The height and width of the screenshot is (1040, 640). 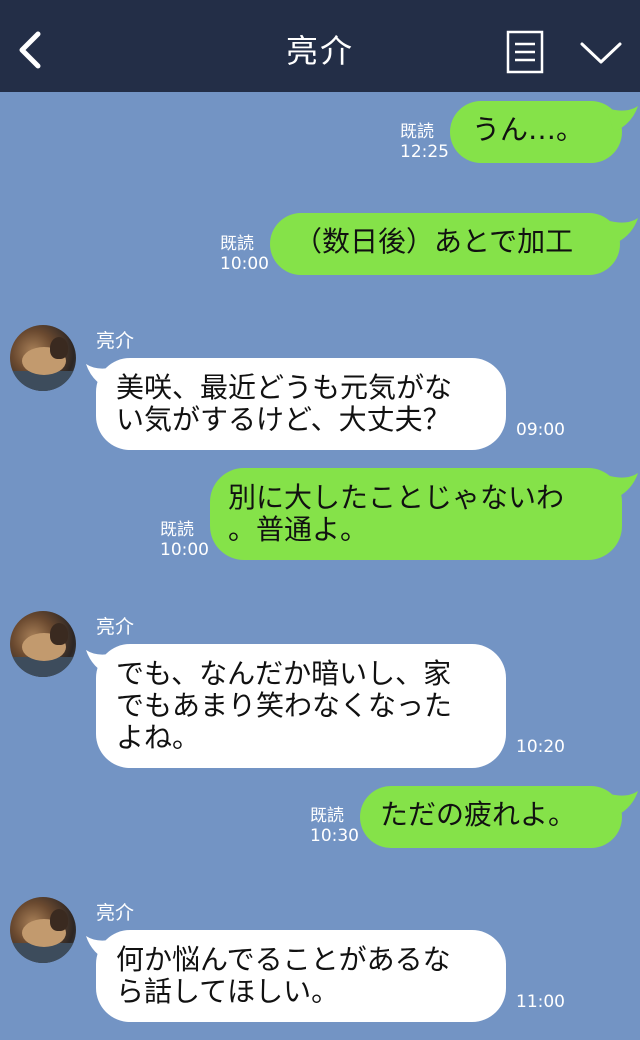 What do you see at coordinates (334, 836) in the screenshot?
I see `message-time: 10:30` at bounding box center [334, 836].